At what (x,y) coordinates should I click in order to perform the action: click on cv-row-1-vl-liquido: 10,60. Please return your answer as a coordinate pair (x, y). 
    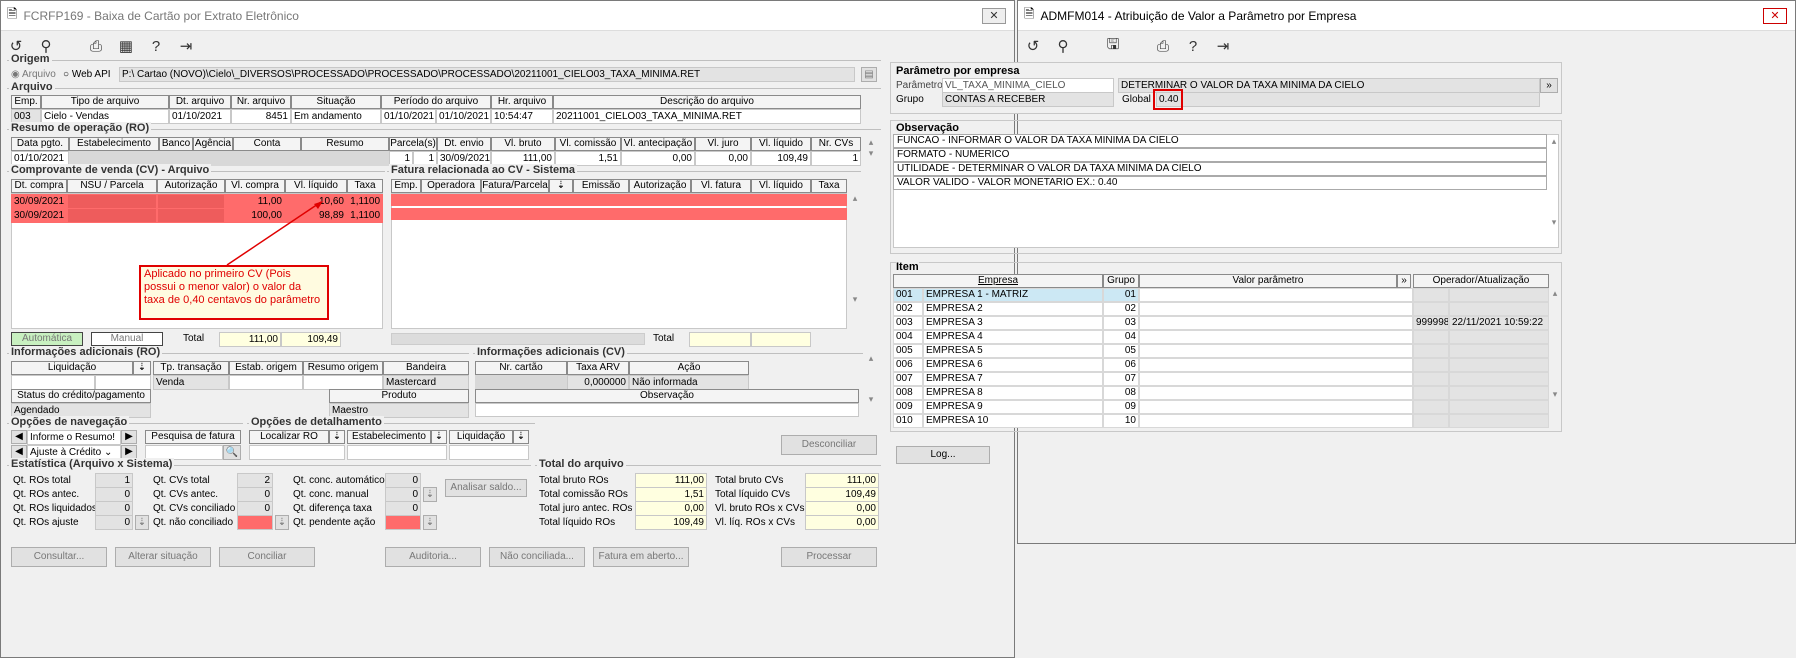
    Looking at the image, I should click on (316, 201).